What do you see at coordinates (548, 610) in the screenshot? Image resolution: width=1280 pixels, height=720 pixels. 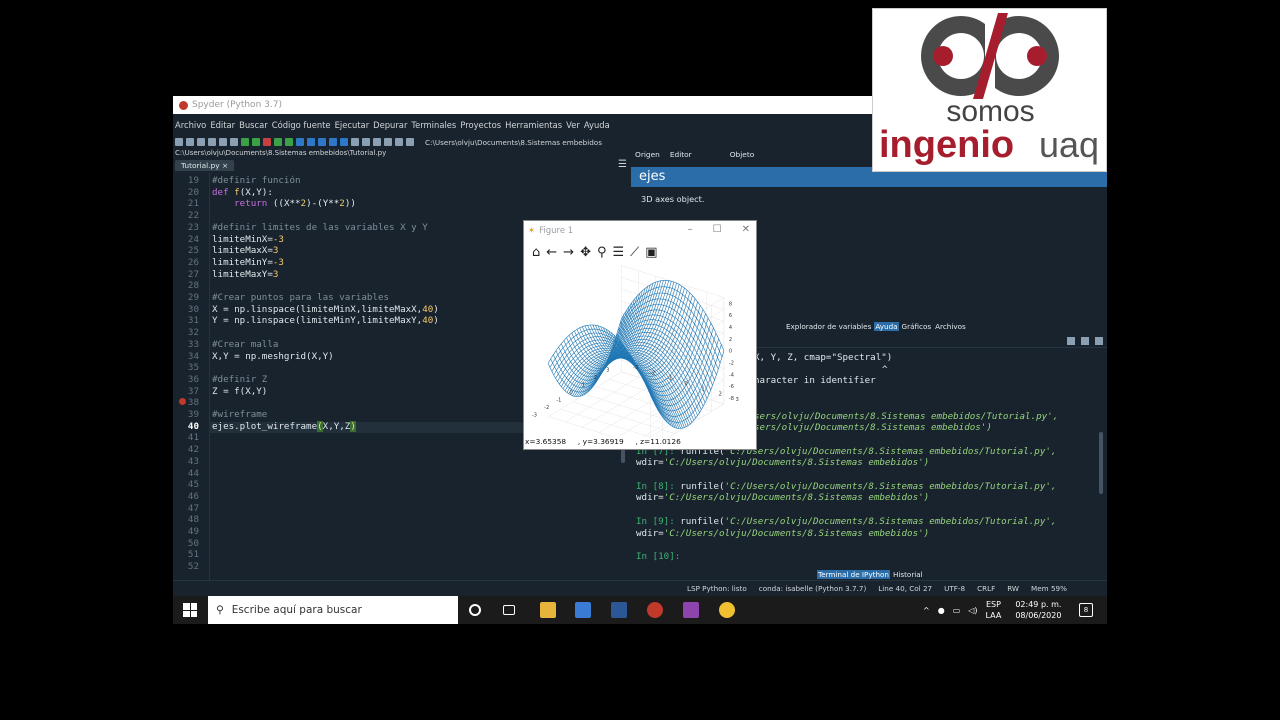 I see `file-explorer-icon` at bounding box center [548, 610].